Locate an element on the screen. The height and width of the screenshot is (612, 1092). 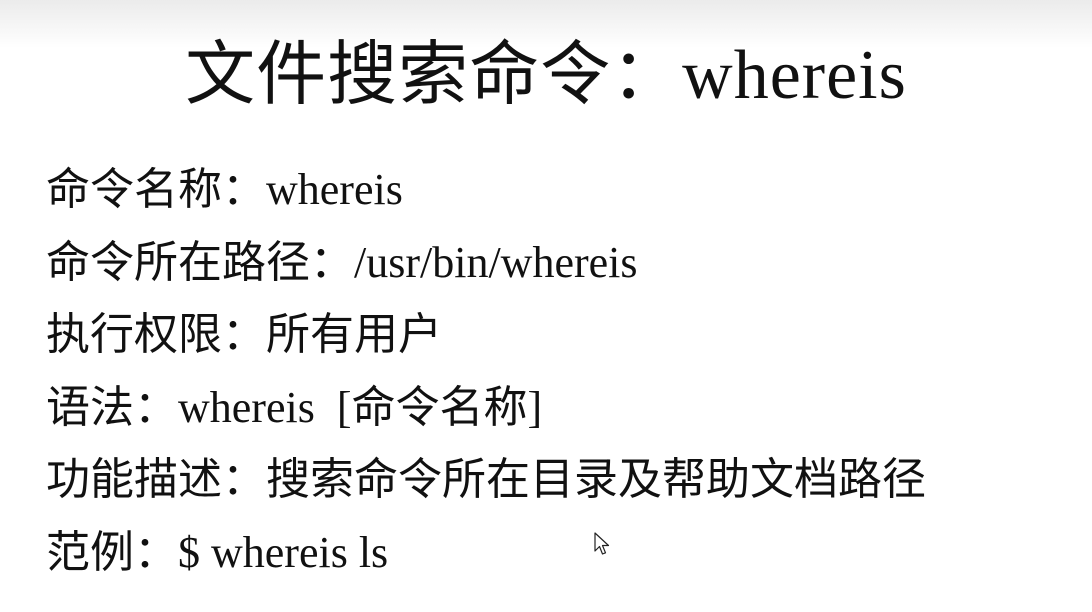
command-name-line: 命令名称：whereis is located at coordinates (224, 189).